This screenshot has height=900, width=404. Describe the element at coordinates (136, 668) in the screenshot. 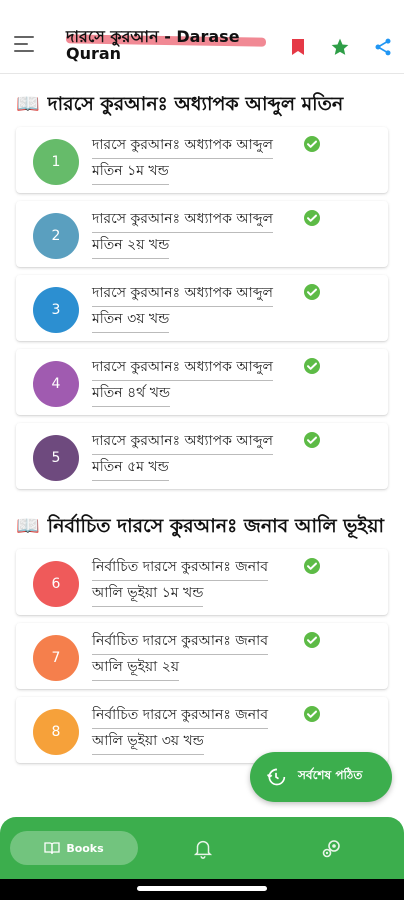

I see `item-title-line2: আলি ভূইয়া ২য়` at that location.